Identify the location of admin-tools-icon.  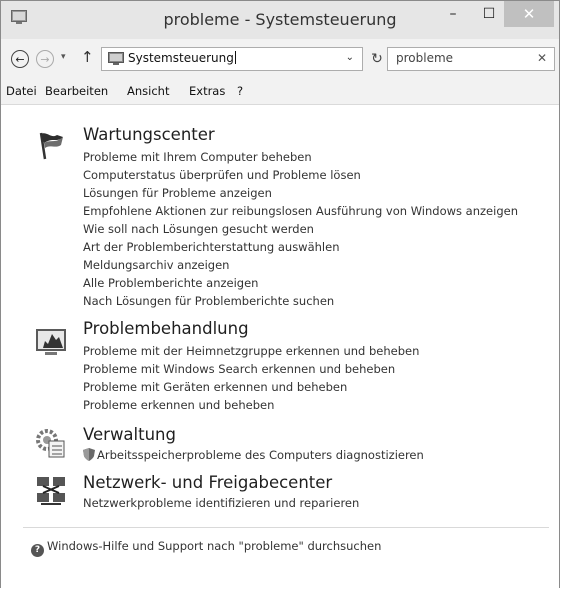
(50, 443).